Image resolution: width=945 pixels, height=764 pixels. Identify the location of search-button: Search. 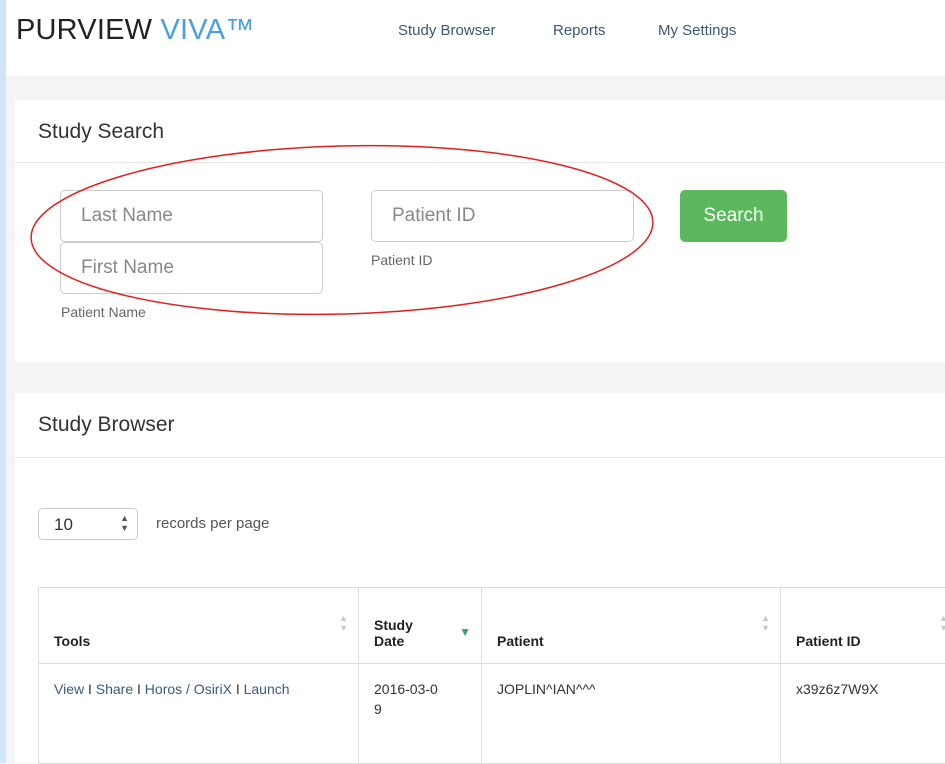
(733, 216).